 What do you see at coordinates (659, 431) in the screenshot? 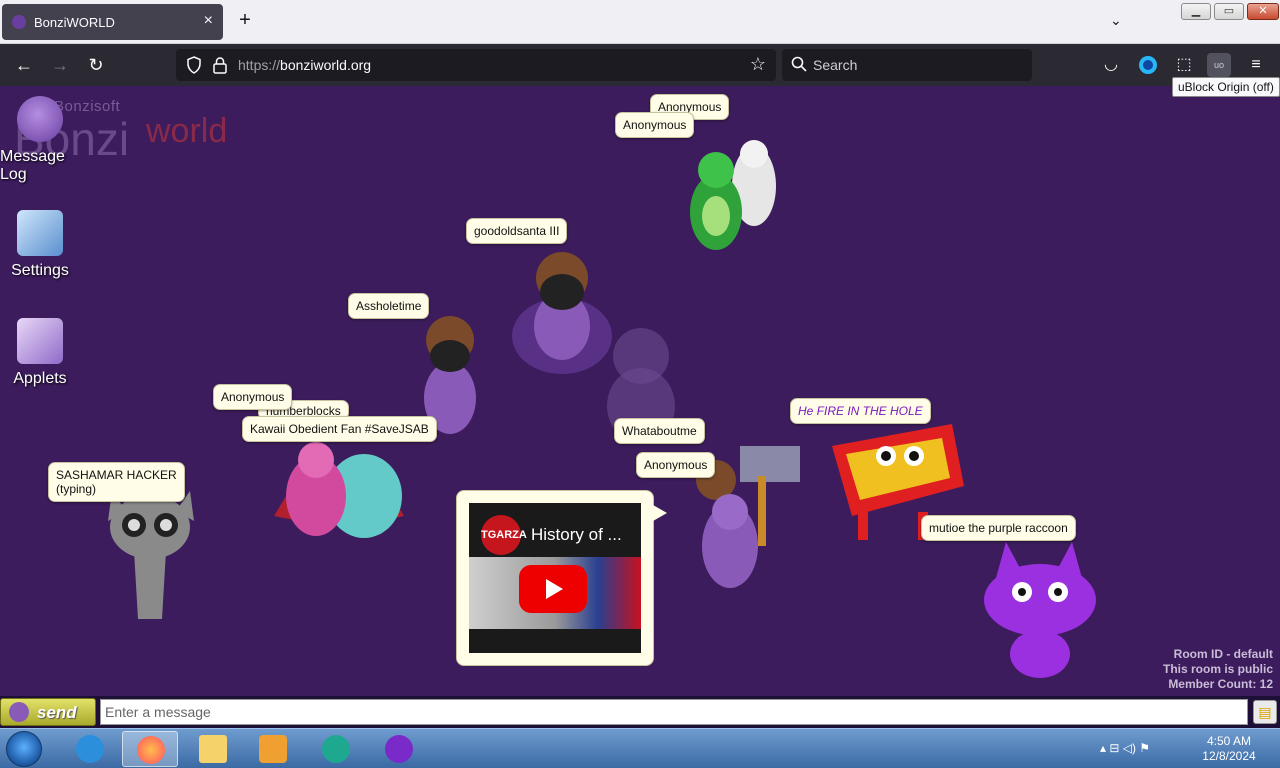
I see `bubble-whataboutme: Whataboutme` at bounding box center [659, 431].